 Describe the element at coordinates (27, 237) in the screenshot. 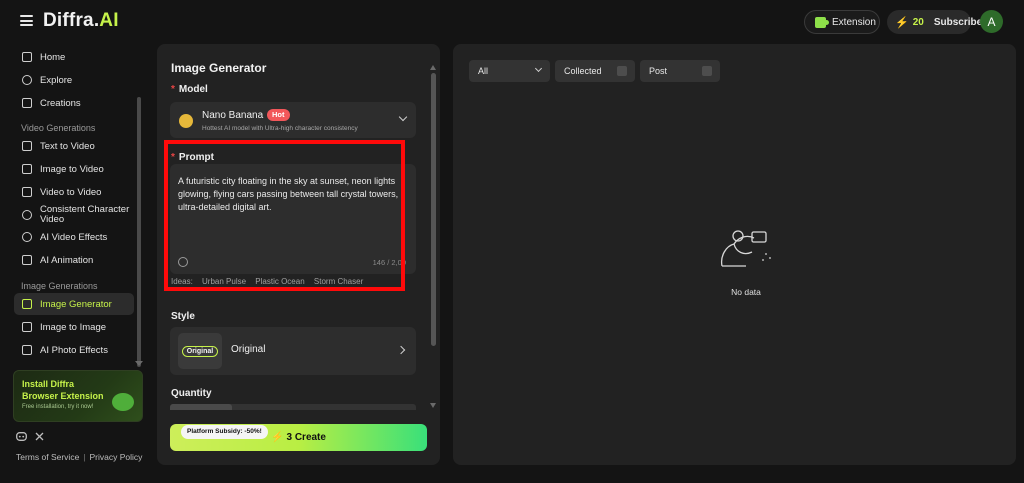

I see `sparkle-icon` at that location.